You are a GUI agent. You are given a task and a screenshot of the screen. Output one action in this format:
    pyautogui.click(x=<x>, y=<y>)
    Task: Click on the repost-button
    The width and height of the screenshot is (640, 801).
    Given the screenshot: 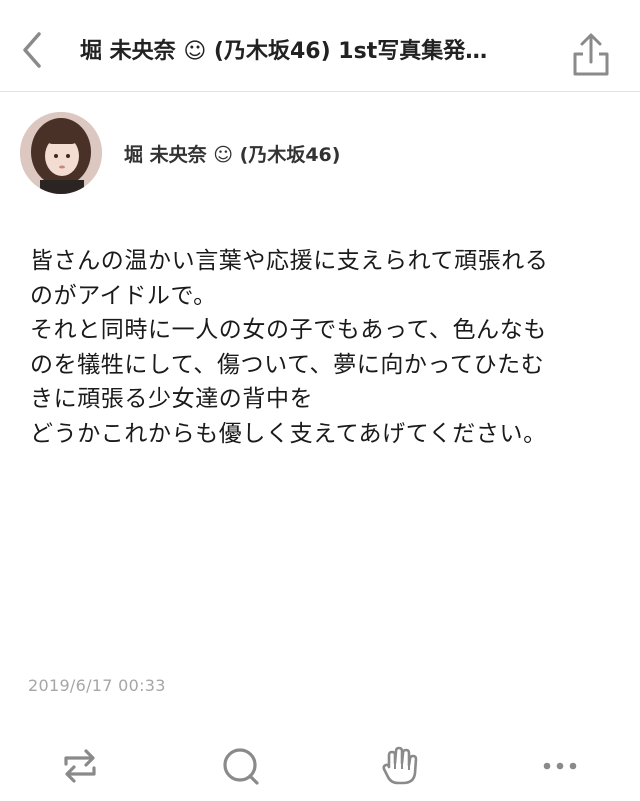 What is the action you would take?
    pyautogui.click(x=80, y=766)
    